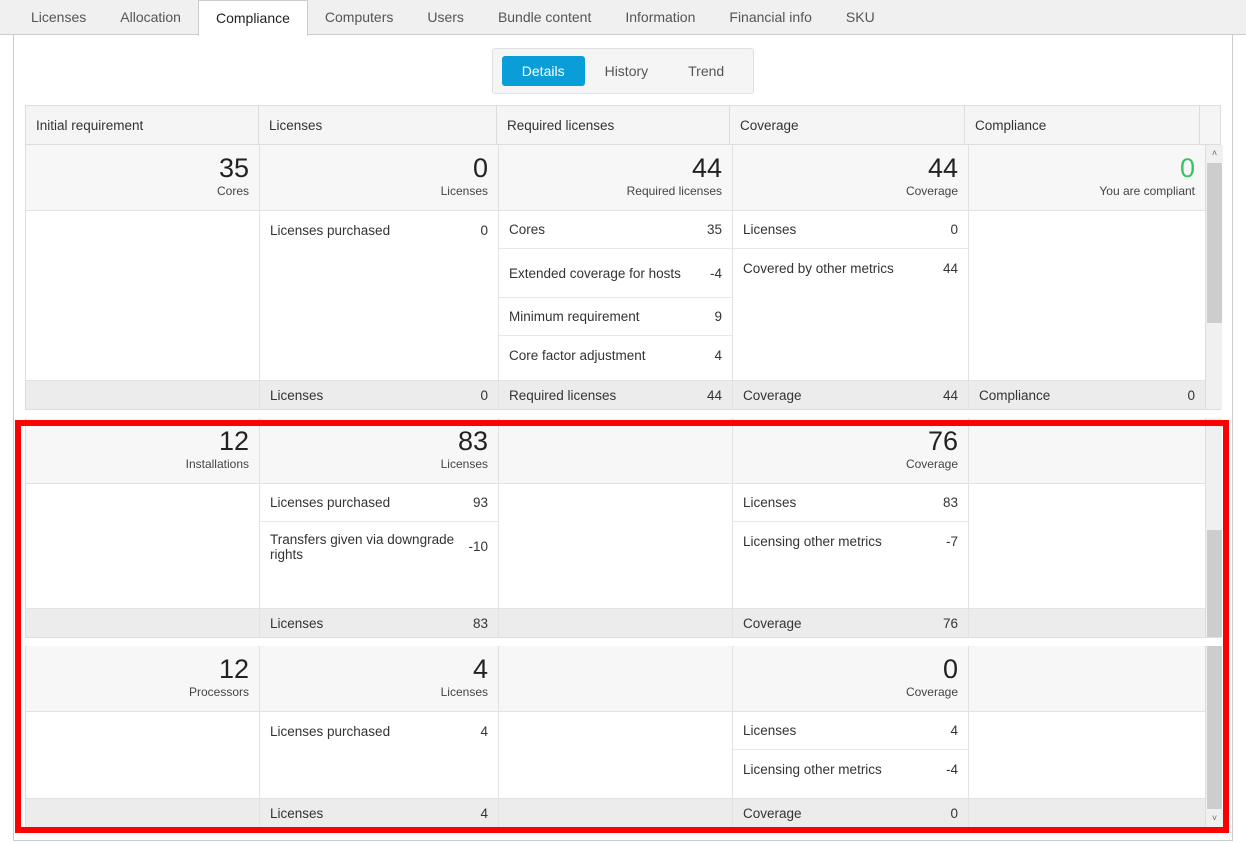 This screenshot has width=1246, height=843. What do you see at coordinates (1083, 125) in the screenshot?
I see `column-header-compliance: Compliance` at bounding box center [1083, 125].